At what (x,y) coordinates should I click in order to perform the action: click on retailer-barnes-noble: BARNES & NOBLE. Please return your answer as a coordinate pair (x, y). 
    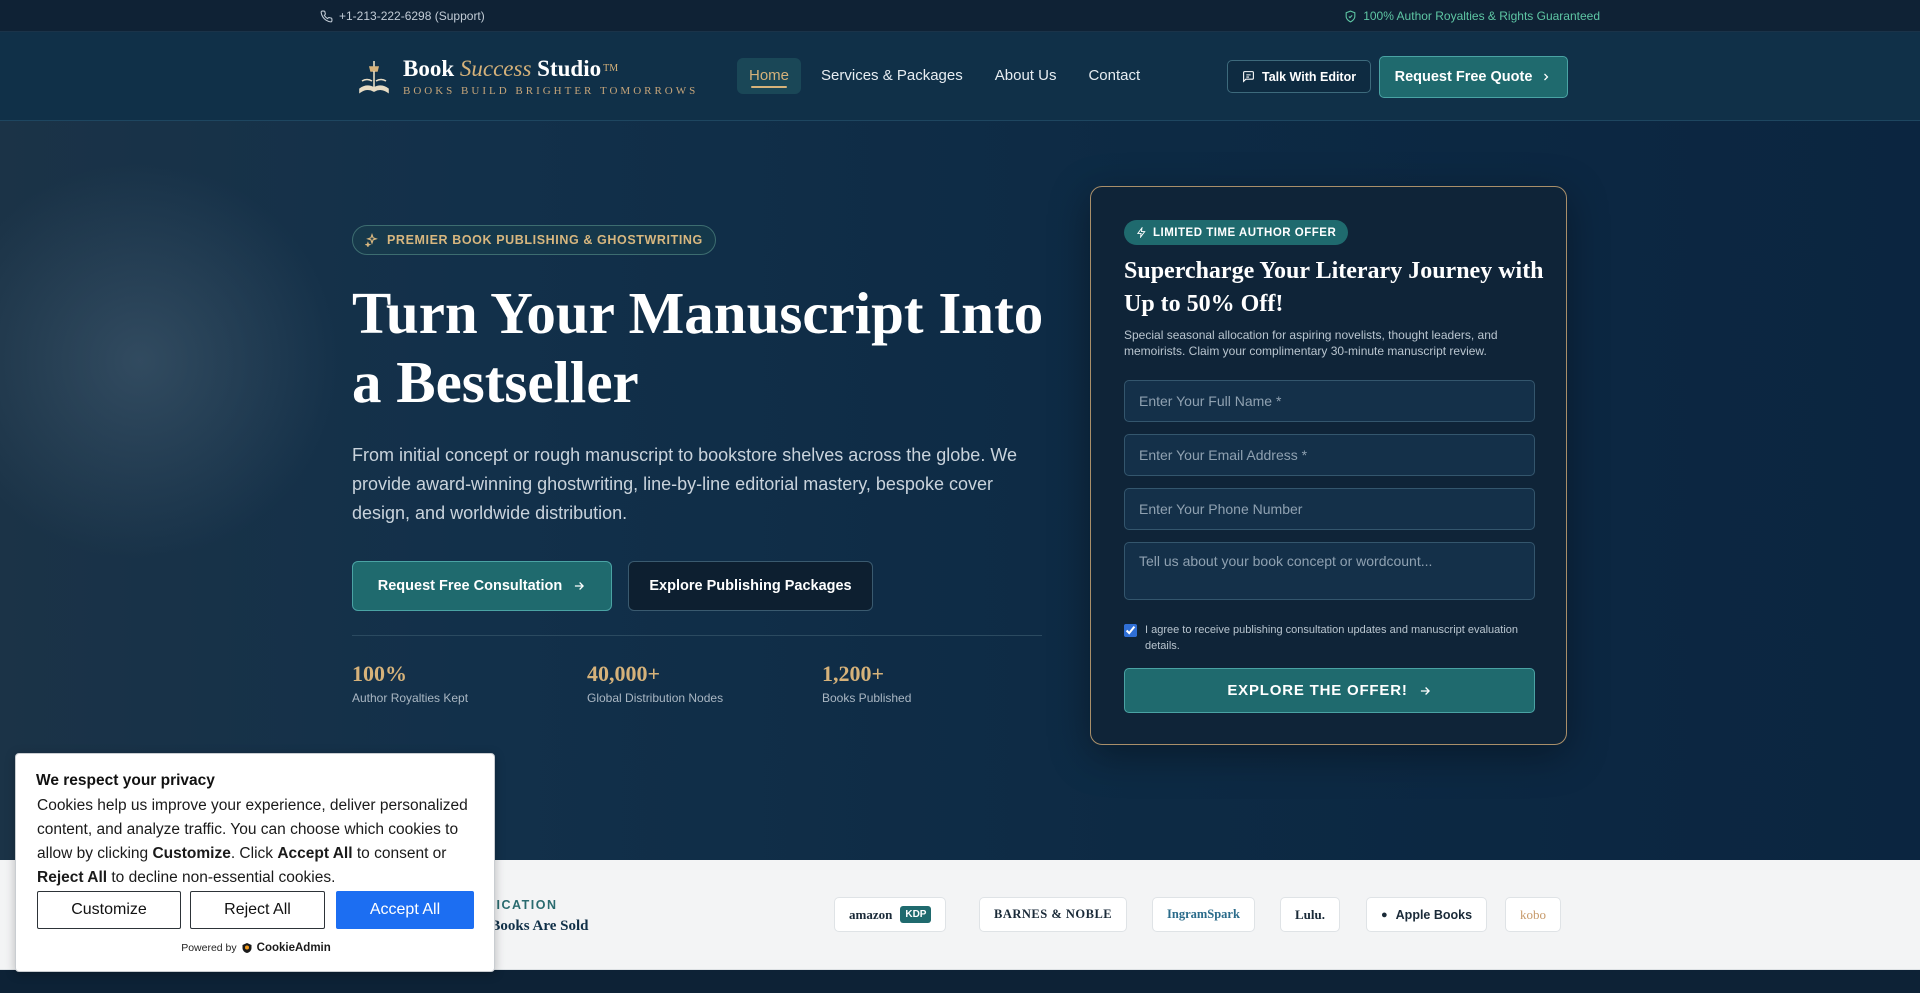
    Looking at the image, I should click on (1053, 914).